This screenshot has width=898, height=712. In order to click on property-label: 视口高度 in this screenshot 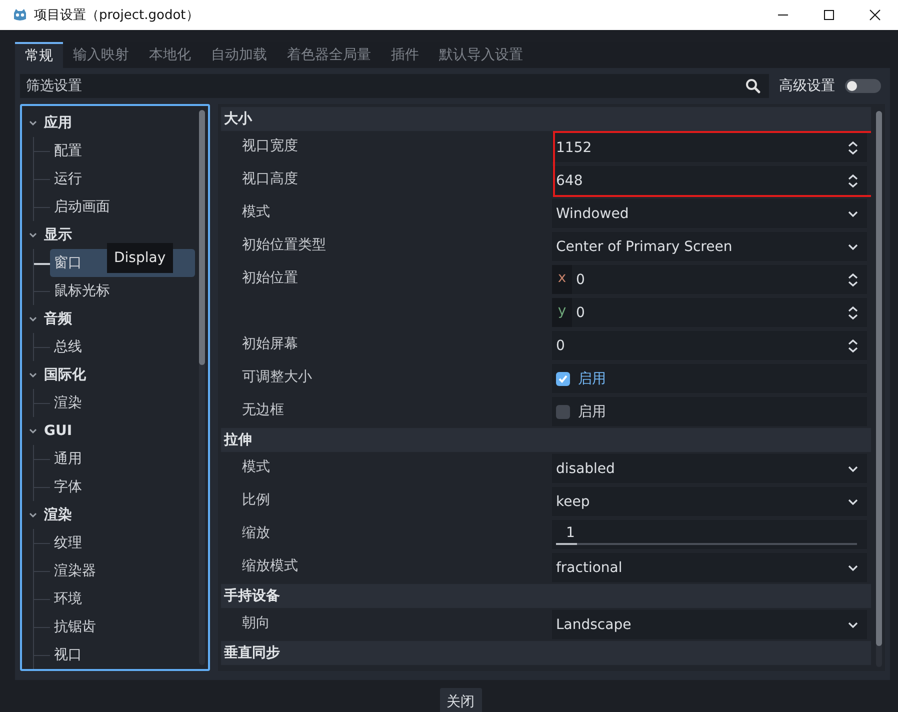, I will do `click(270, 179)`.